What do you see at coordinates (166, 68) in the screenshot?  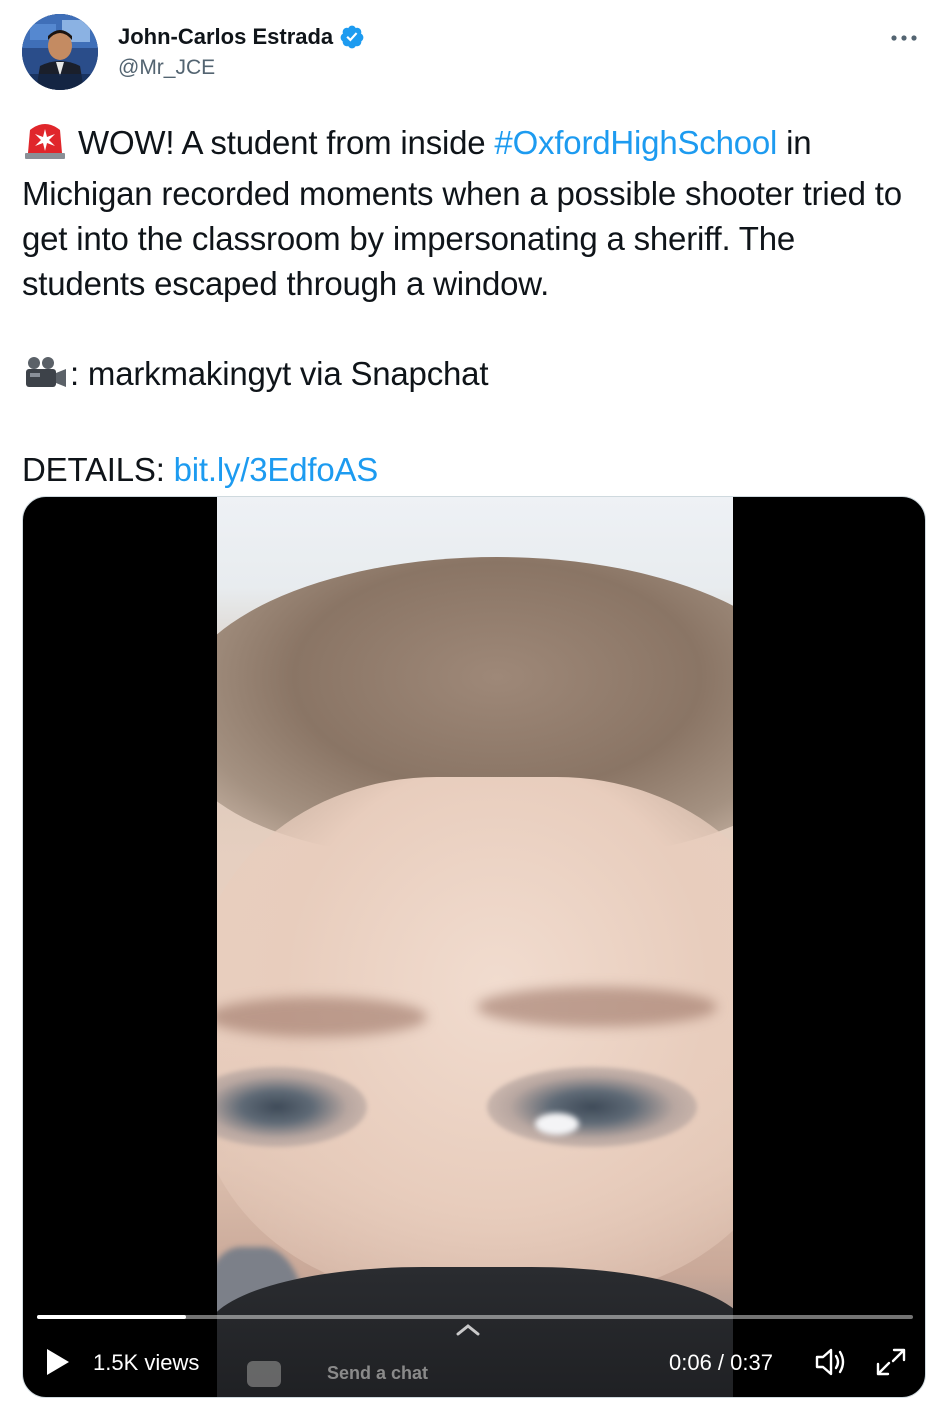 I see `author-handle: @Mr_JCE` at bounding box center [166, 68].